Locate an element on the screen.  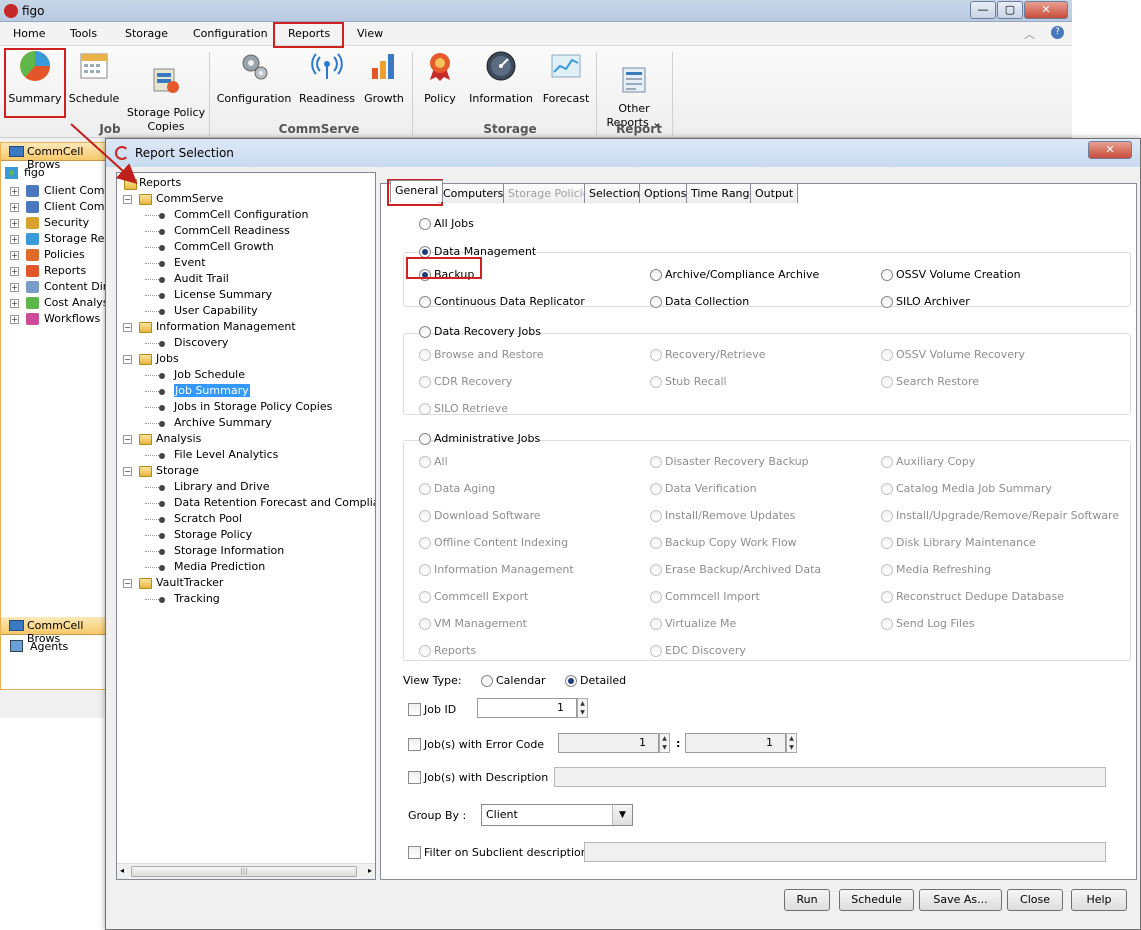
data-recovery-jobs-label: Data Recovery Jobs is located at coordinates (487, 331).